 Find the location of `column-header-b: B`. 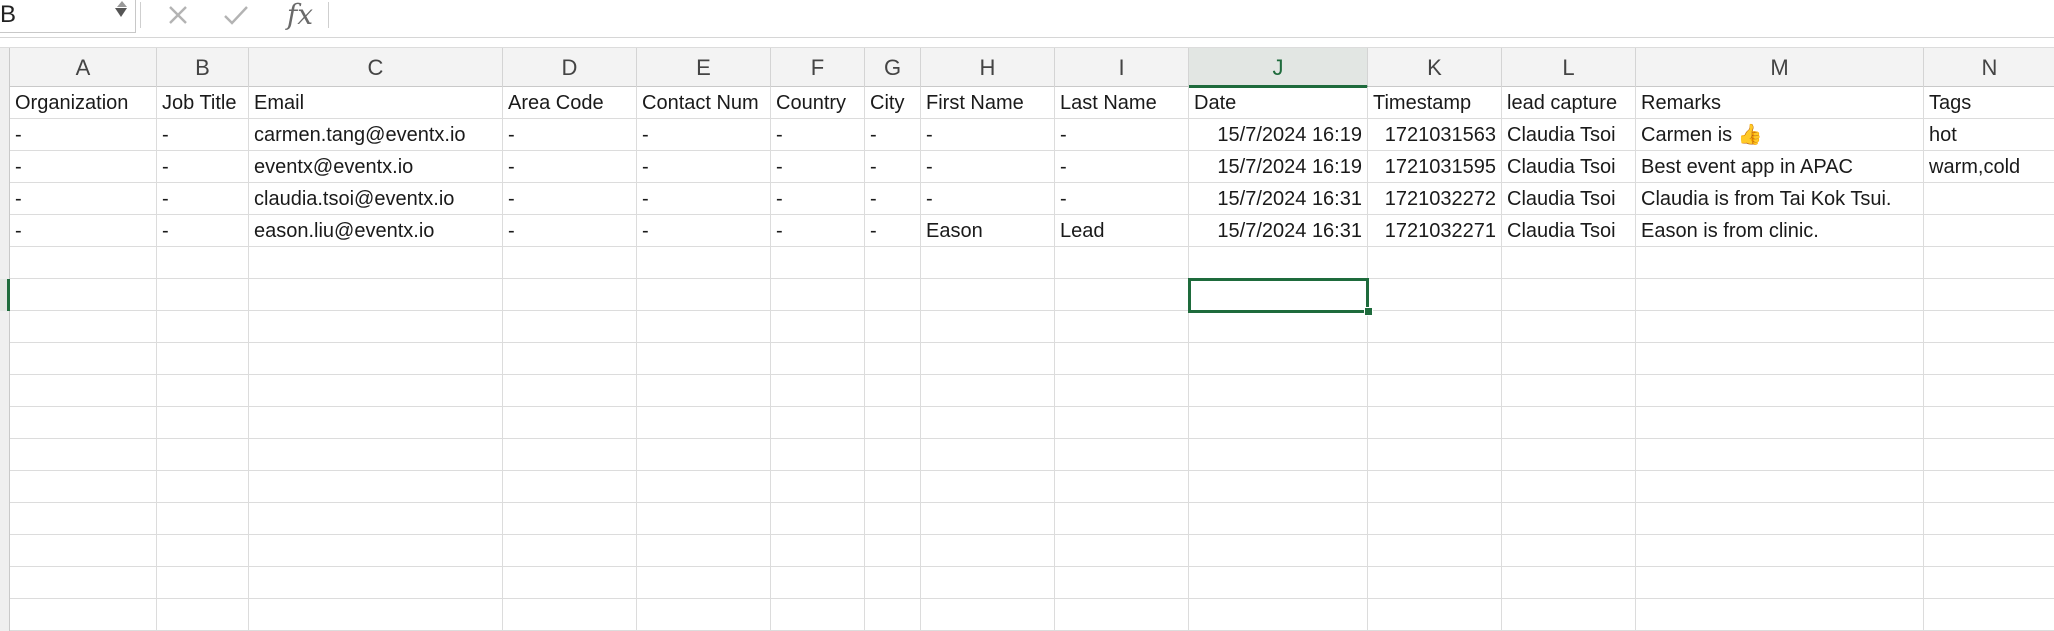

column-header-b: B is located at coordinates (203, 68).